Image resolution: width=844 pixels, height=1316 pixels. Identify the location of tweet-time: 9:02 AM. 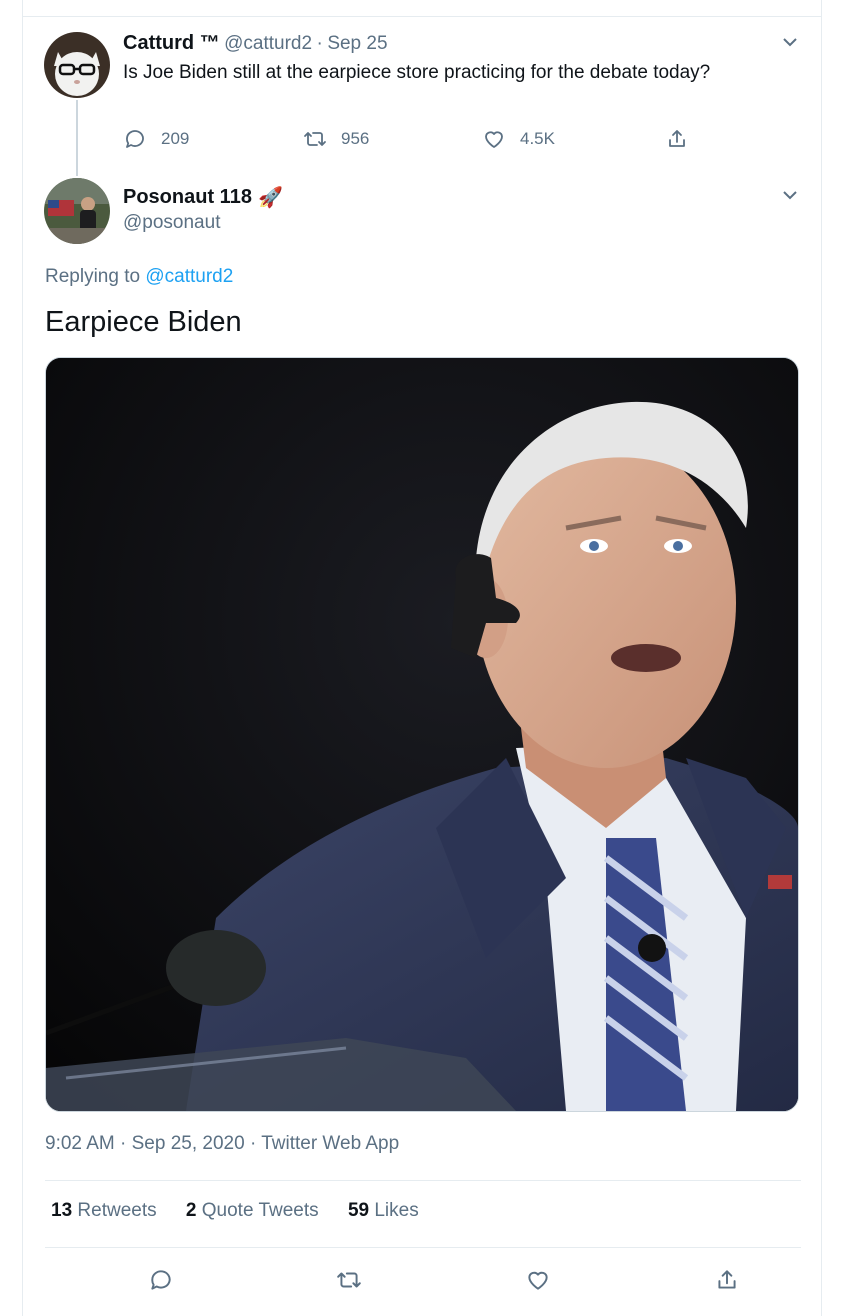
(80, 1143).